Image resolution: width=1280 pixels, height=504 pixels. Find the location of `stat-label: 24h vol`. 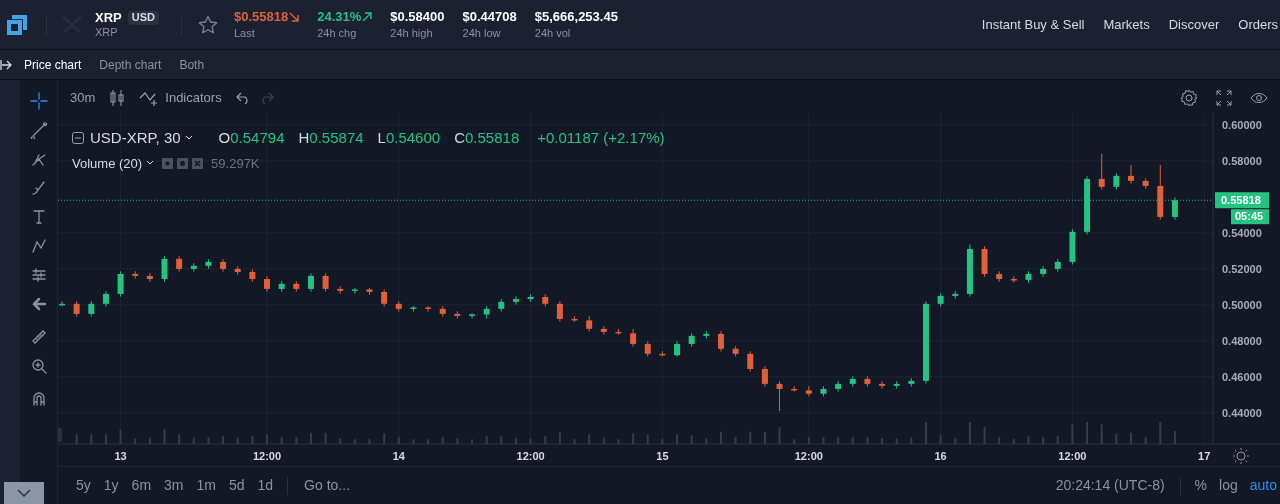

stat-label: 24h vol is located at coordinates (553, 33).